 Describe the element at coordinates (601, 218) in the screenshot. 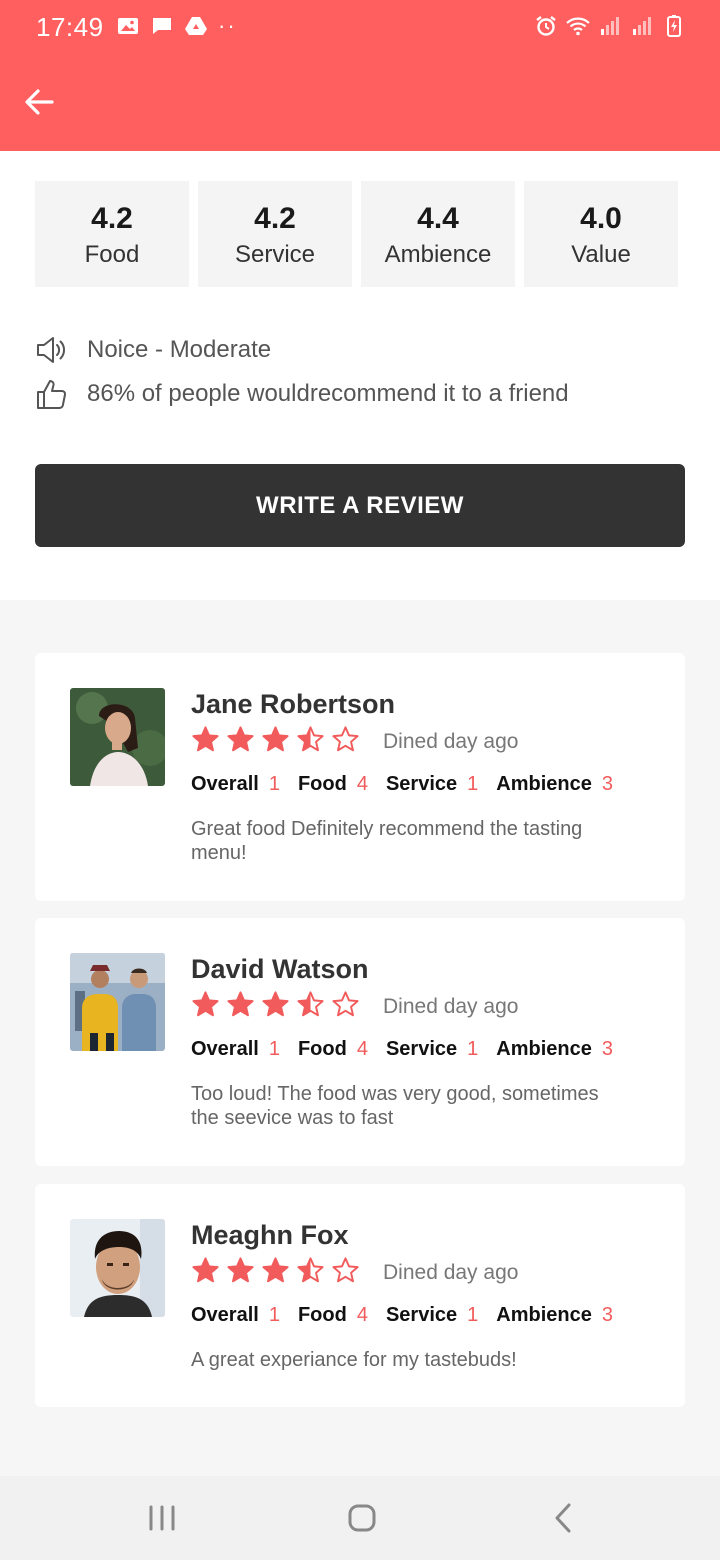

I see `score-value: 4.0` at that location.